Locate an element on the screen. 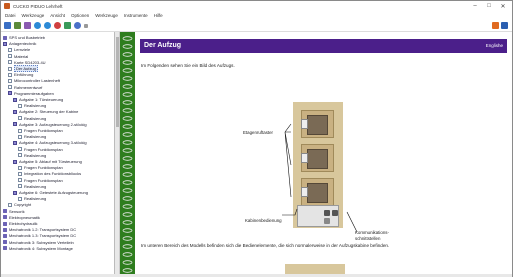 Image resolution: width=513 pixels, height=277 pixels. book-binding is located at coordinates (127, 154).